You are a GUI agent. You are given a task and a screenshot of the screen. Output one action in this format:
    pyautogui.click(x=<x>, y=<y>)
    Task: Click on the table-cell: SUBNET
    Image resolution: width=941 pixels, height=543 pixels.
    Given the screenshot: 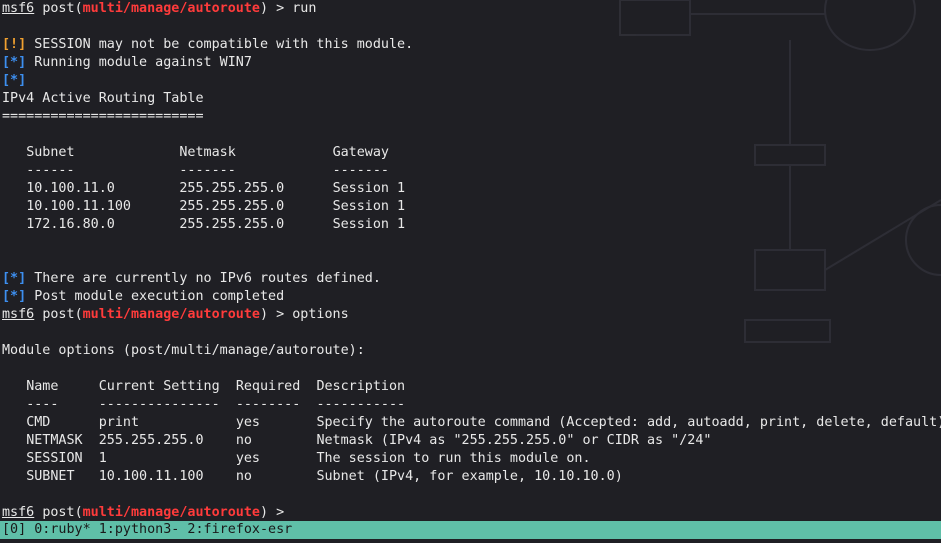 What is the action you would take?
    pyautogui.click(x=62, y=476)
    